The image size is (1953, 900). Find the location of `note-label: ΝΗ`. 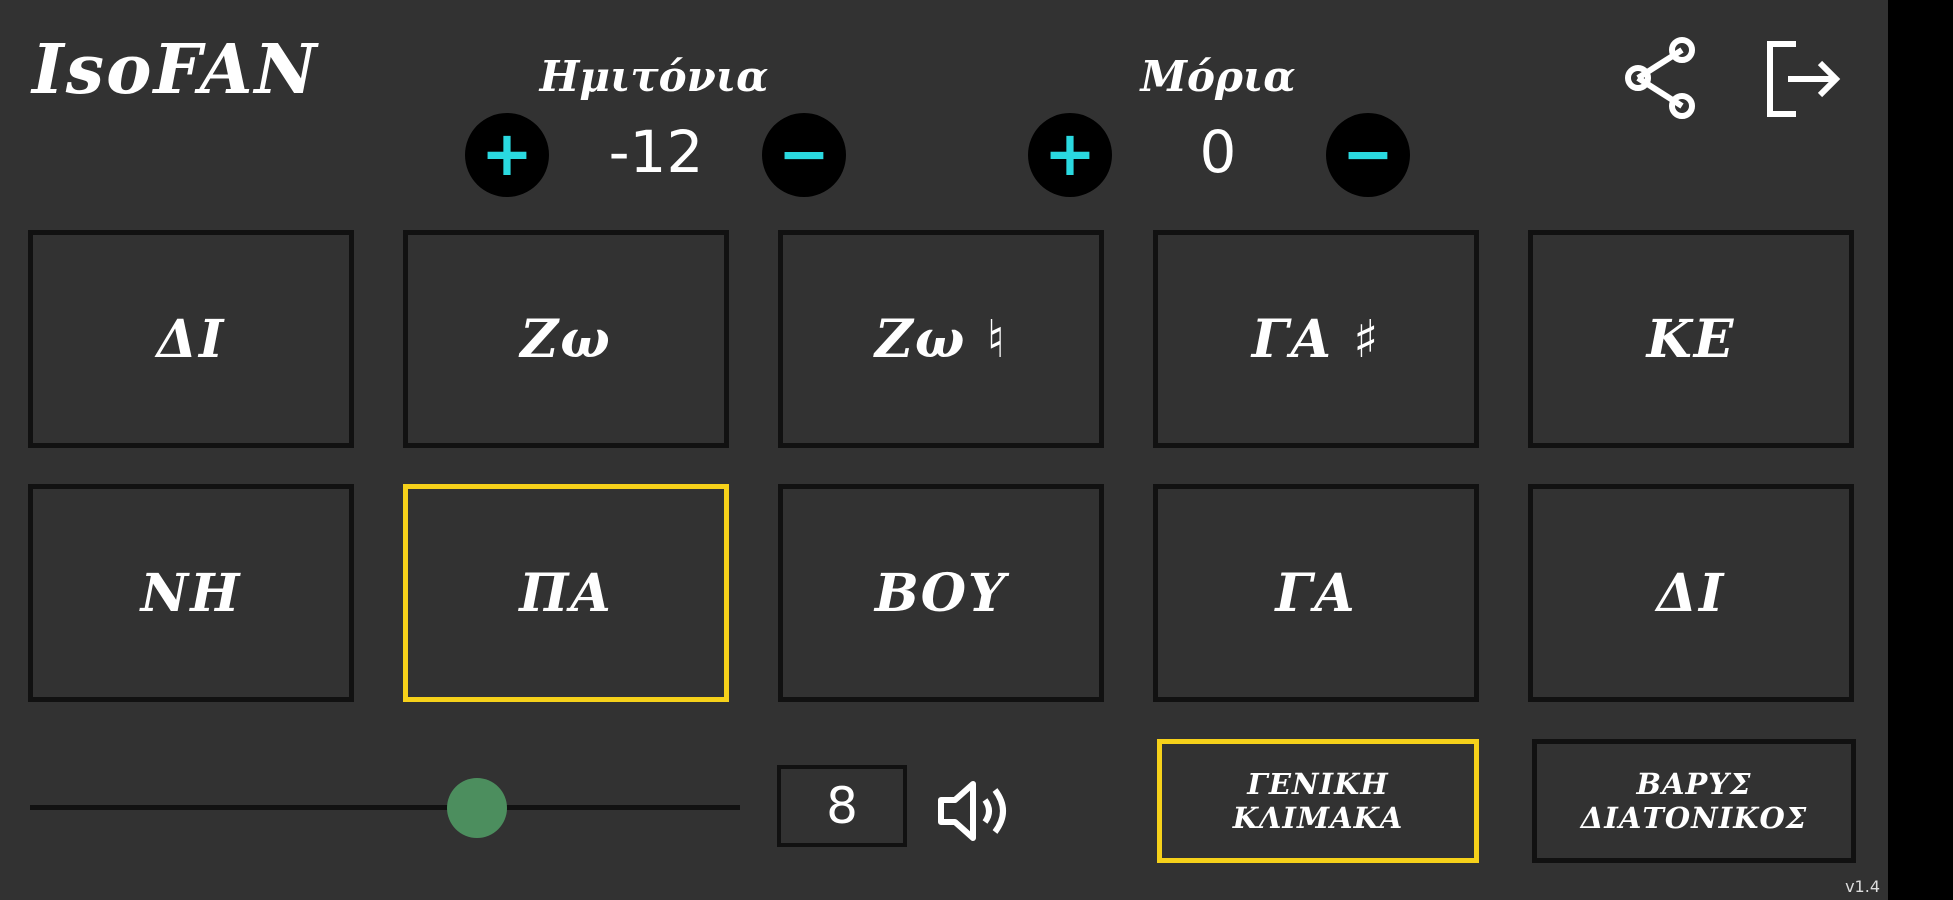

note-label: ΝΗ is located at coordinates (191, 593).